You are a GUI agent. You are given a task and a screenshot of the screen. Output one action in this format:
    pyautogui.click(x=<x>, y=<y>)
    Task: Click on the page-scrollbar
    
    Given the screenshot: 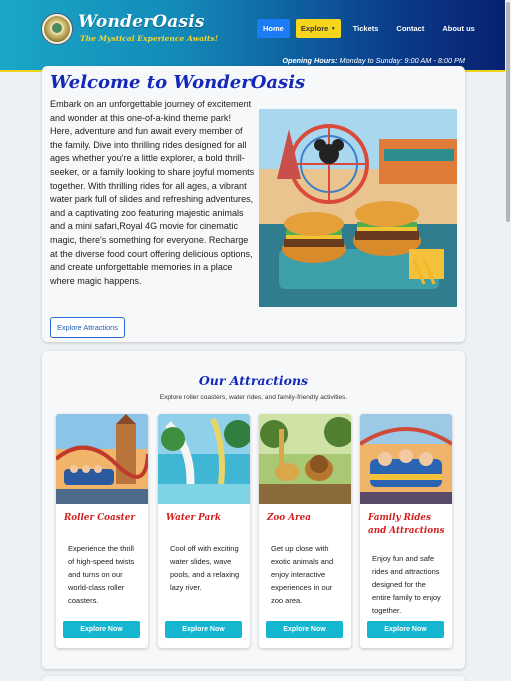 What is the action you would take?
    pyautogui.click(x=508, y=340)
    